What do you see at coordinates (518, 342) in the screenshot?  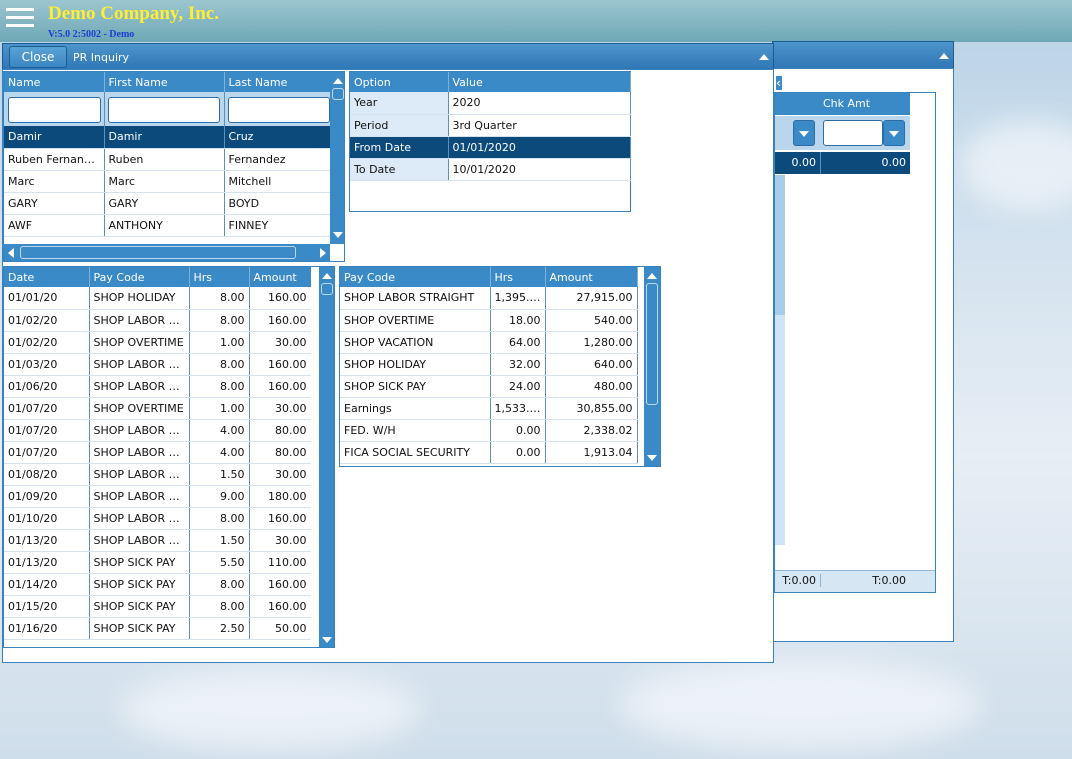 I see `summary-row-cell: 64.00` at bounding box center [518, 342].